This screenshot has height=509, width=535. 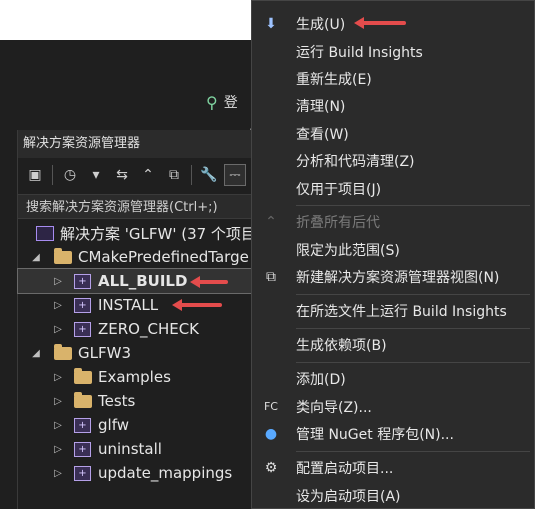 What do you see at coordinates (174, 175) in the screenshot?
I see `show-all-files-icon: ⧉` at bounding box center [174, 175].